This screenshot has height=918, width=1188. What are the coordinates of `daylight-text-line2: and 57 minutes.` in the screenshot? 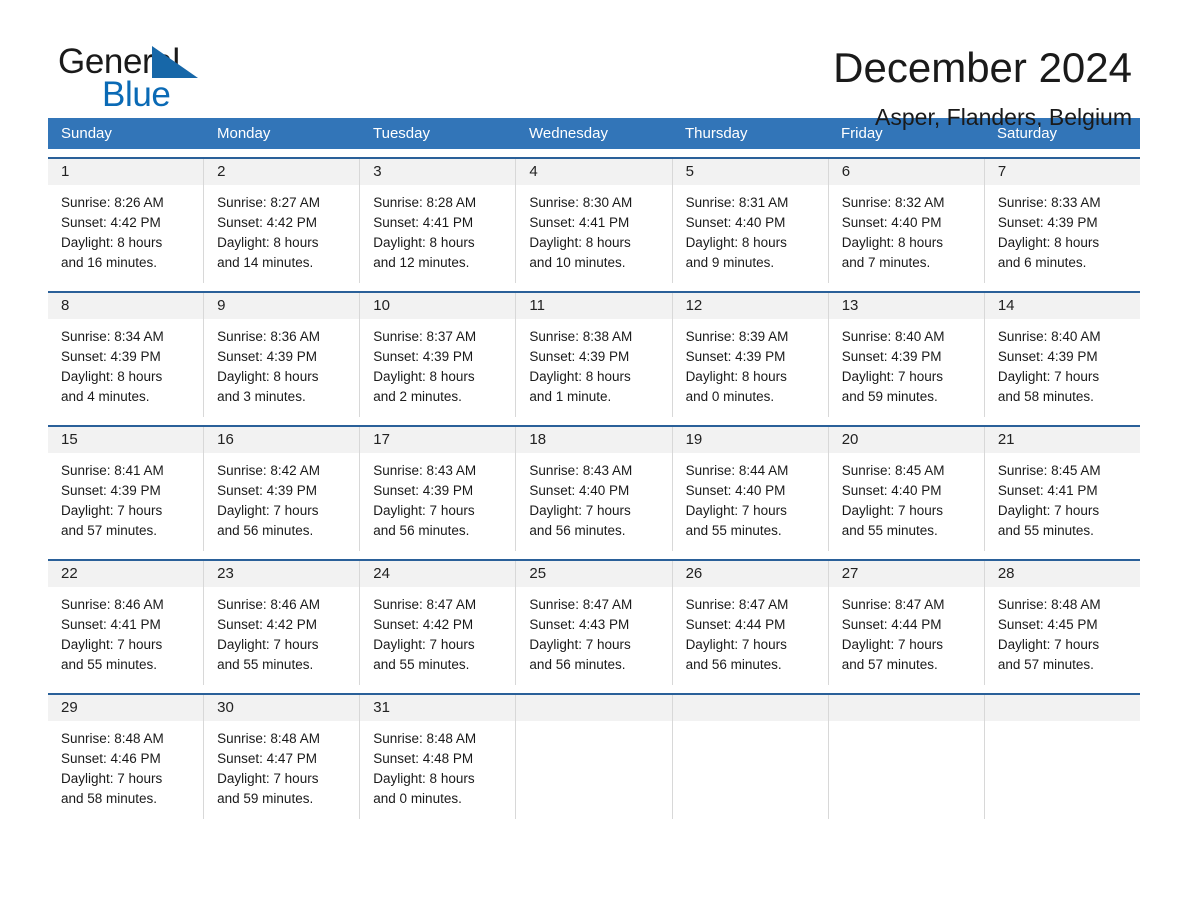 It's located at (1045, 664).